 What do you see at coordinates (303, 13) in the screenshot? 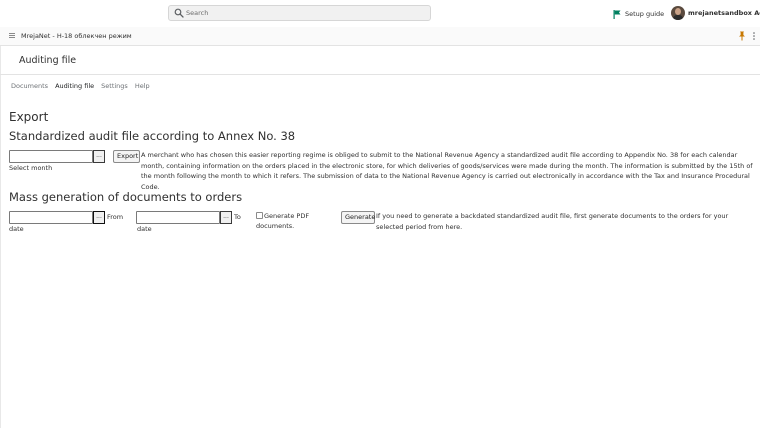
I see `search-input` at bounding box center [303, 13].